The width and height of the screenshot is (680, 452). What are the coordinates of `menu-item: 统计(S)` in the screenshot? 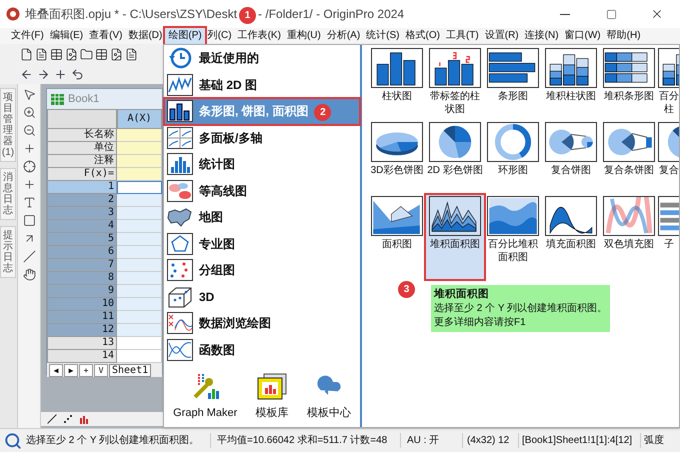 It's located at (383, 36).